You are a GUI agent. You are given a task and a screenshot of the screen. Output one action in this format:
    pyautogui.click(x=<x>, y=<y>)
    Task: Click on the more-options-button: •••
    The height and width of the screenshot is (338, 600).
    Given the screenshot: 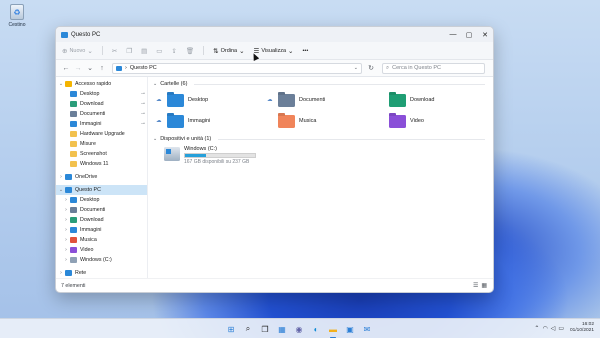 What is the action you would take?
    pyautogui.click(x=306, y=51)
    